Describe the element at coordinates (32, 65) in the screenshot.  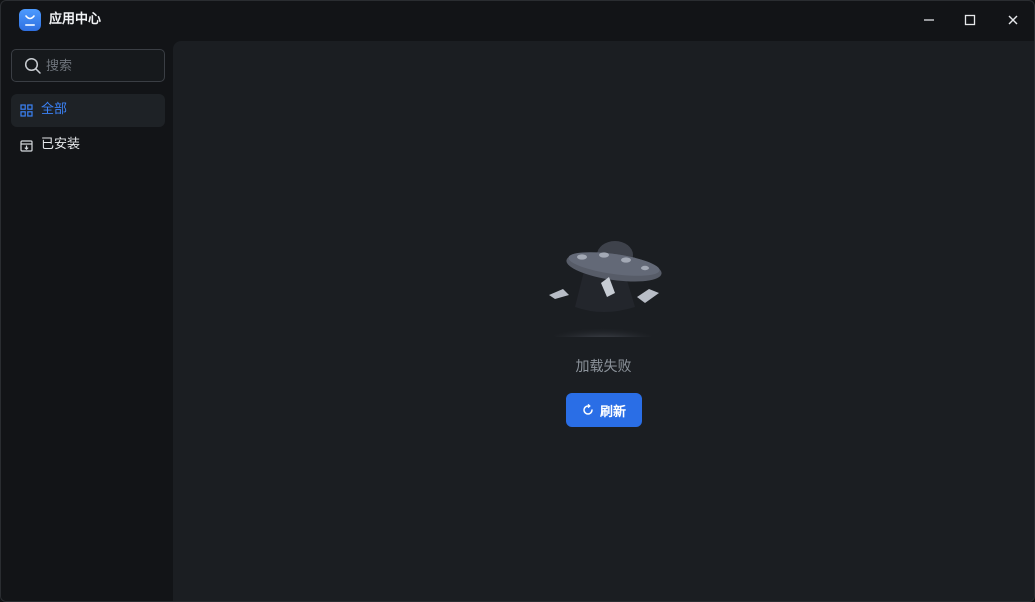
I see `search-icon` at that location.